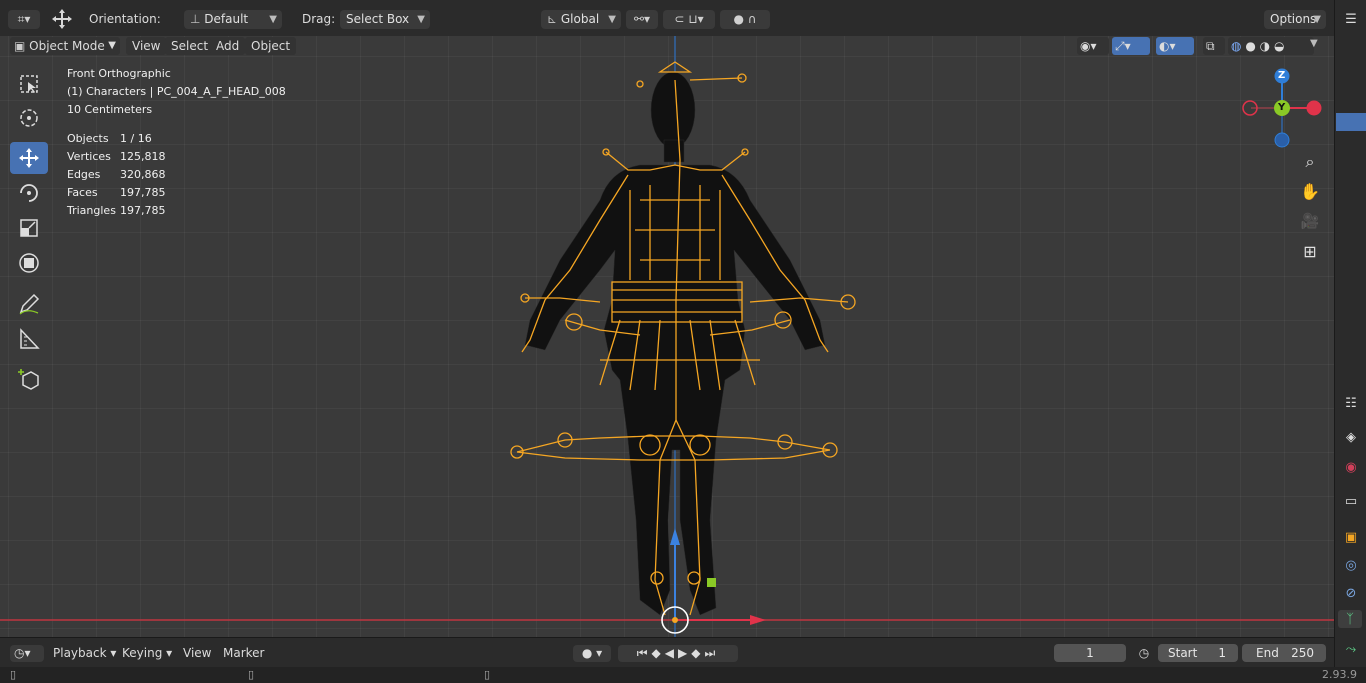 The width and height of the screenshot is (1366, 683). What do you see at coordinates (91, 210) in the screenshot?
I see `stat-triangles-label: Triangles` at bounding box center [91, 210].